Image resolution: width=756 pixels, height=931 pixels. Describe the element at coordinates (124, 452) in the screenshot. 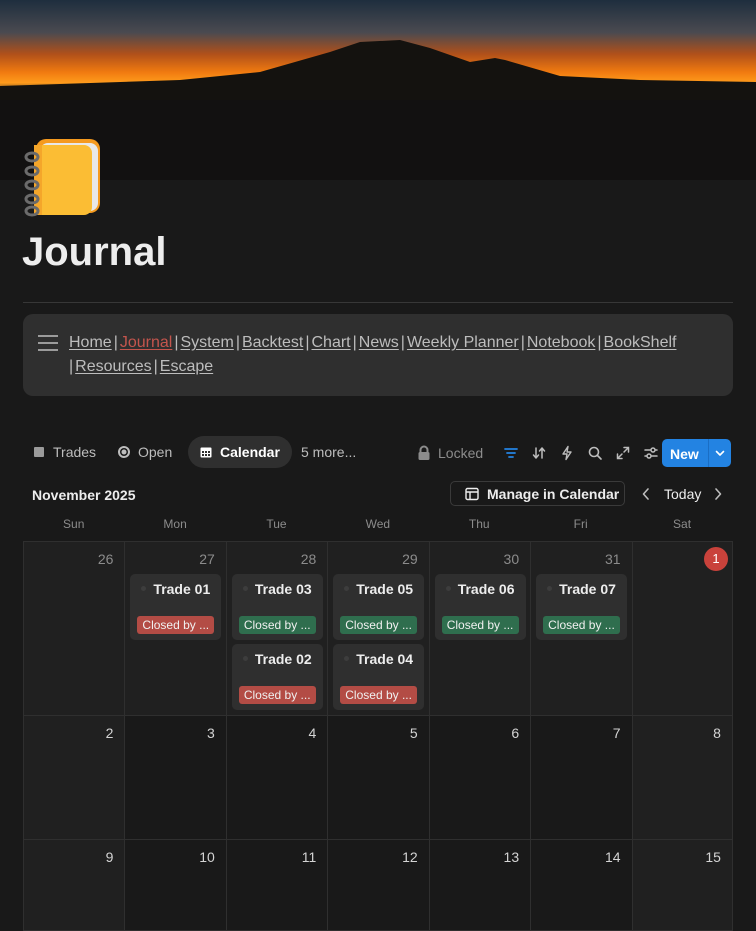

I see `circle-icon` at that location.